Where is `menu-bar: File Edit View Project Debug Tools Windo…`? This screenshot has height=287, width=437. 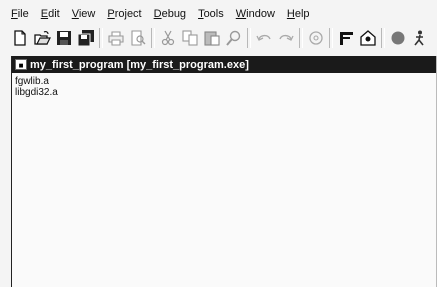 menu-bar: File Edit View Project Debug Tools Windo… is located at coordinates (218, 14).